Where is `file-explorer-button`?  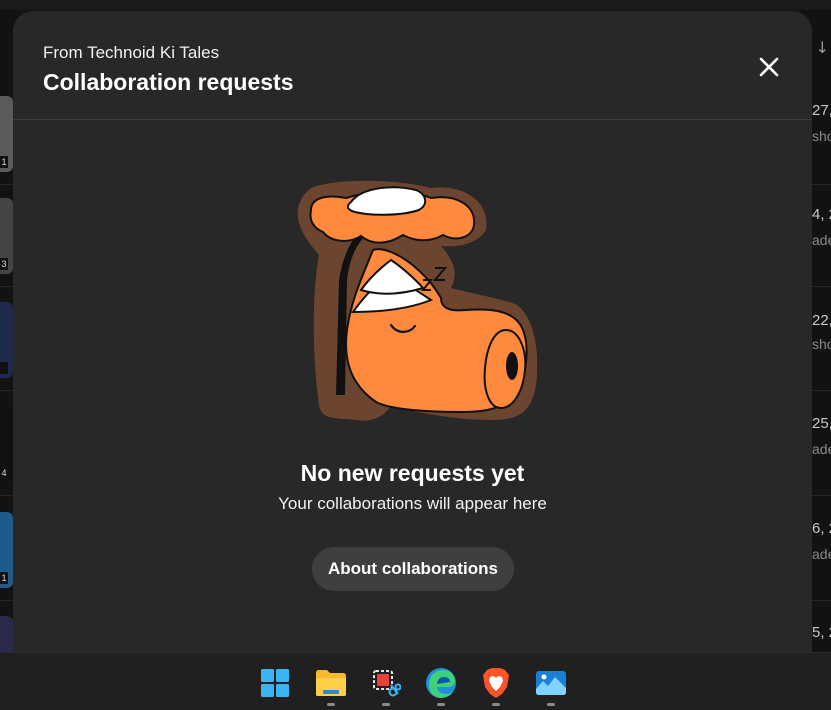 file-explorer-button is located at coordinates (331, 683).